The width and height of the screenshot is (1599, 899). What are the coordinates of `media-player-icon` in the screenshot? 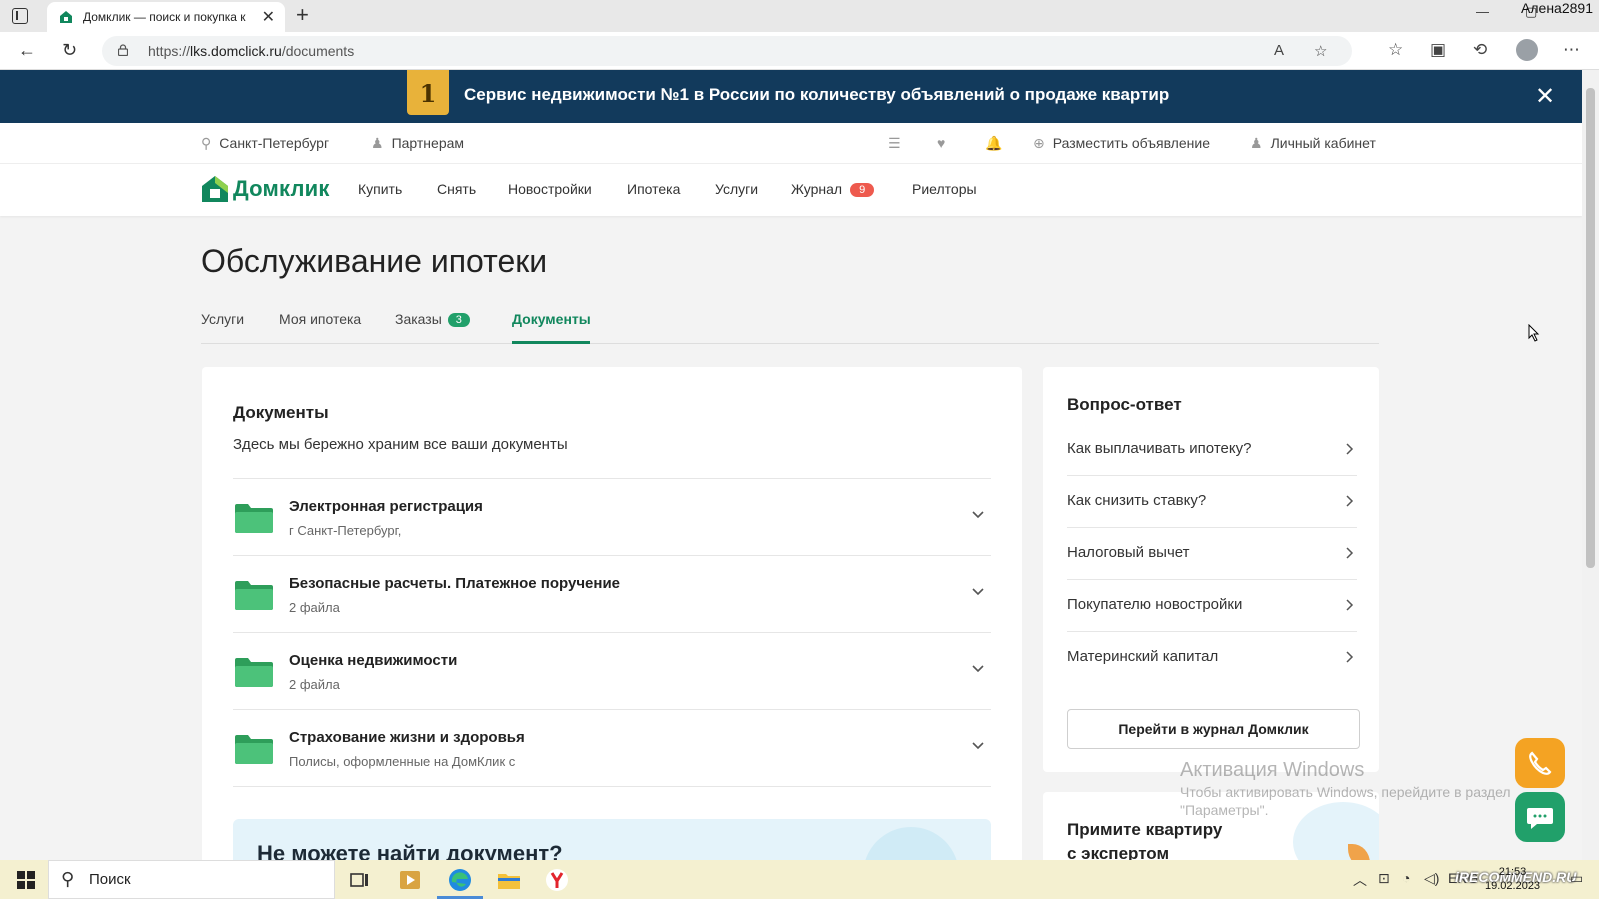 It's located at (410, 880).